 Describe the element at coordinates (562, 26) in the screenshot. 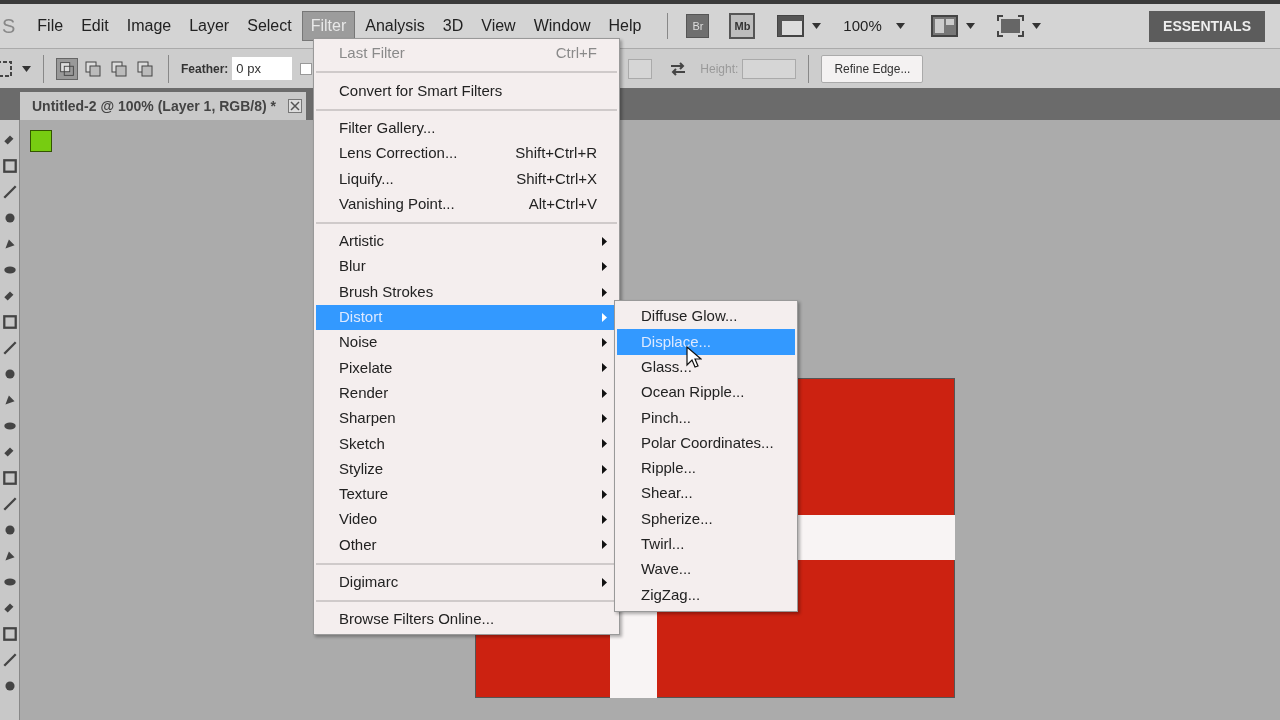

I see `menu-title: Window` at that location.